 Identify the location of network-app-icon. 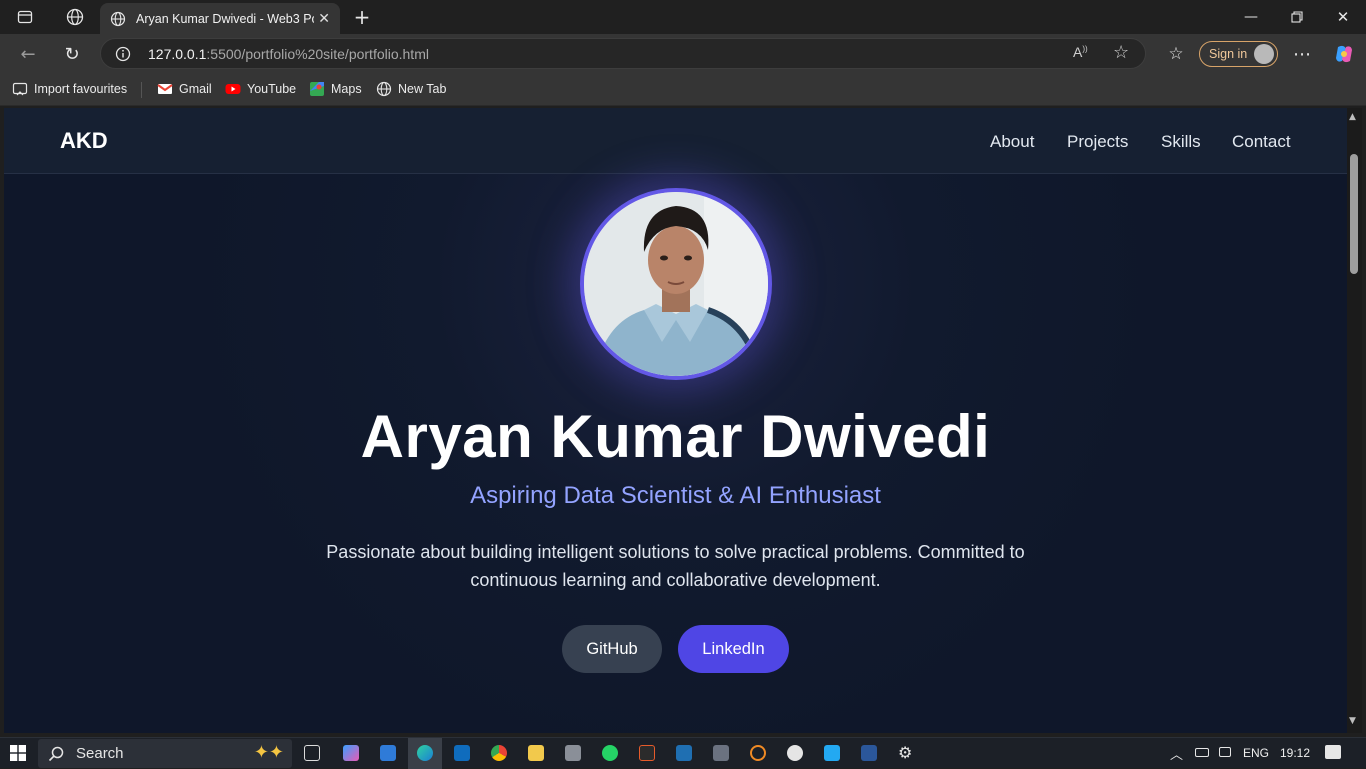
(684, 753).